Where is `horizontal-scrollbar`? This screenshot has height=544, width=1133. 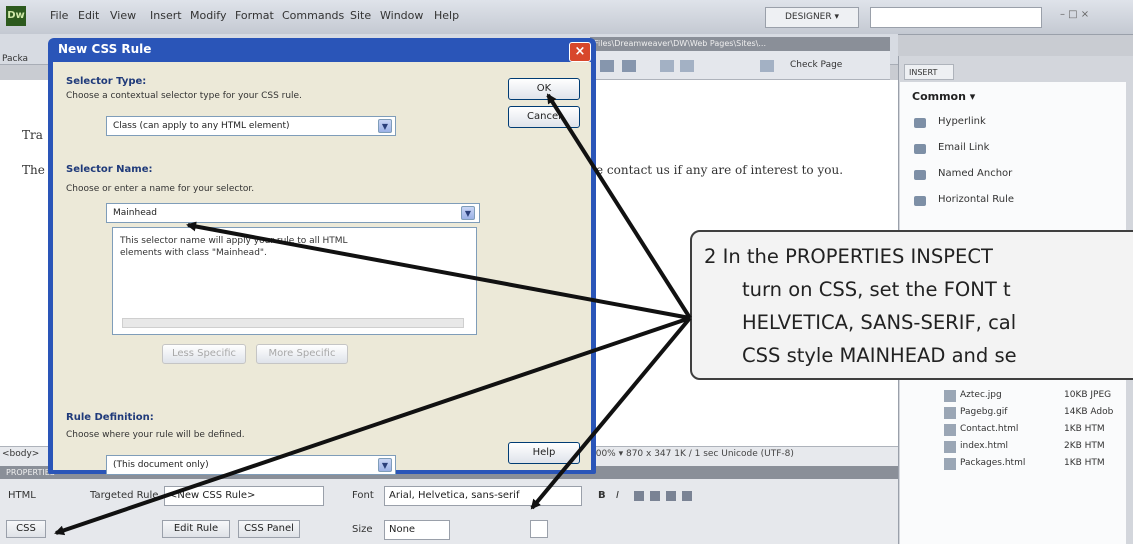
horizontal-scrollbar is located at coordinates (293, 323).